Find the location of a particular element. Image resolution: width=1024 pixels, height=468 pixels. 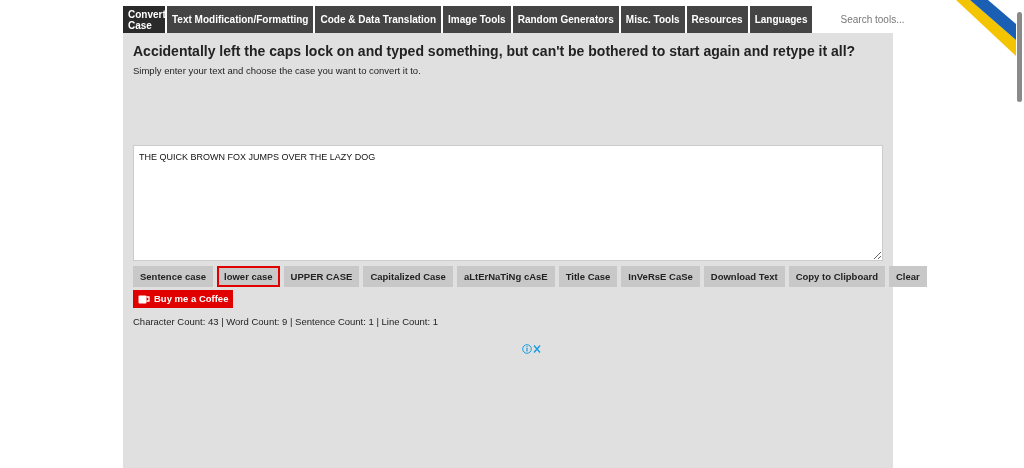

cup-icon is located at coordinates (144, 299).